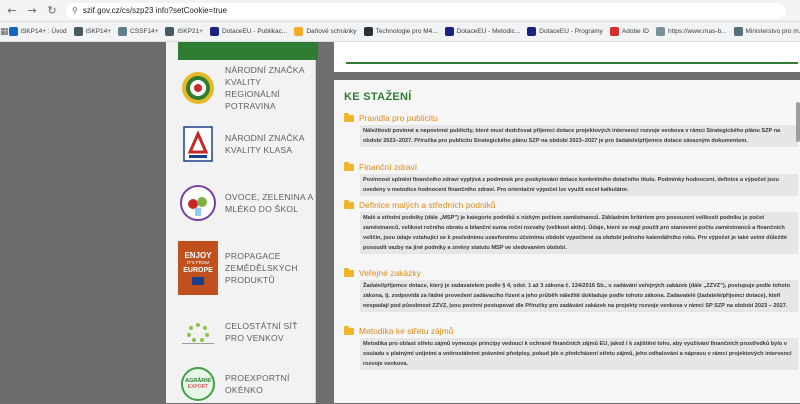 The height and width of the screenshot is (404, 800). Describe the element at coordinates (198, 387) in the screenshot. I see `logo-text: EXPORT` at that location.